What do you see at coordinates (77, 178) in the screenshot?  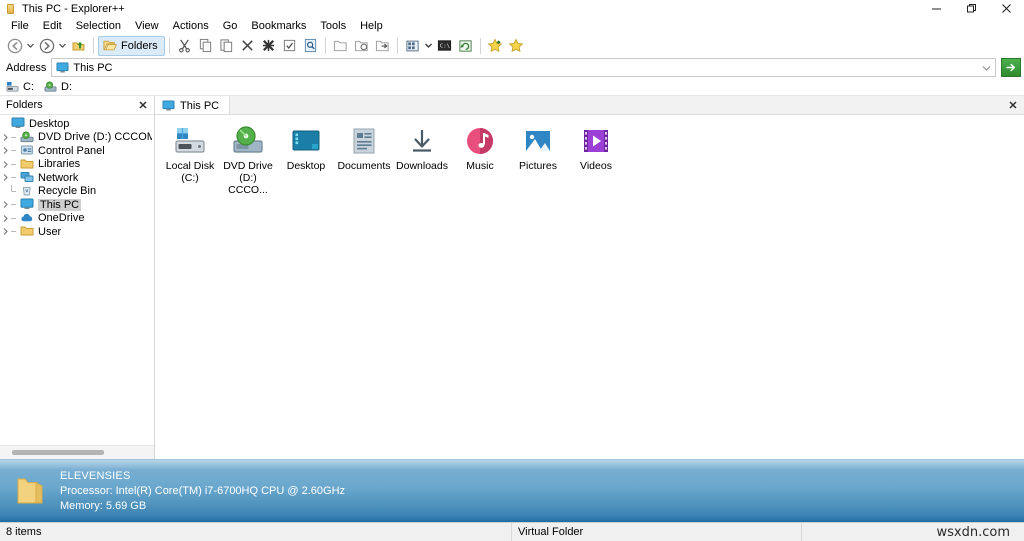 I see `tree-item-network: Network` at bounding box center [77, 178].